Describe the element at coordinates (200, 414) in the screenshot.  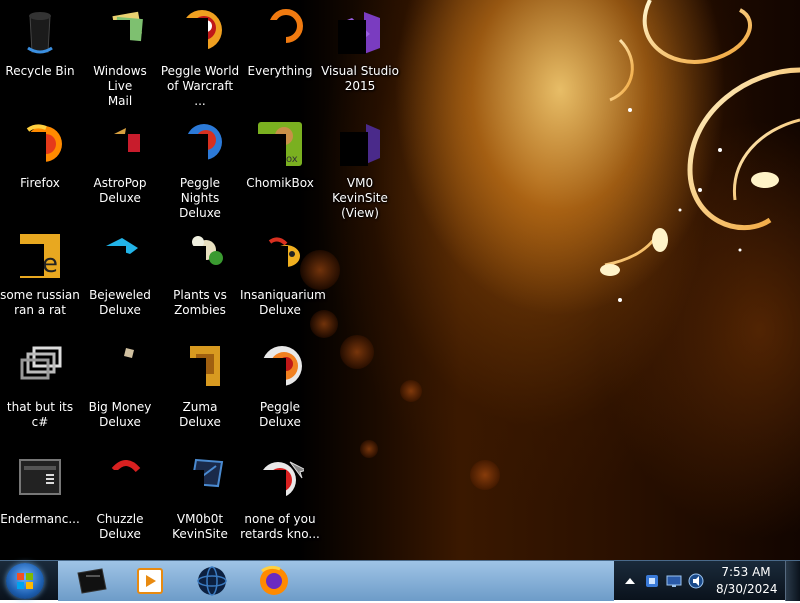
I see `desktop-icon-label: Zuma Deluxe` at that location.